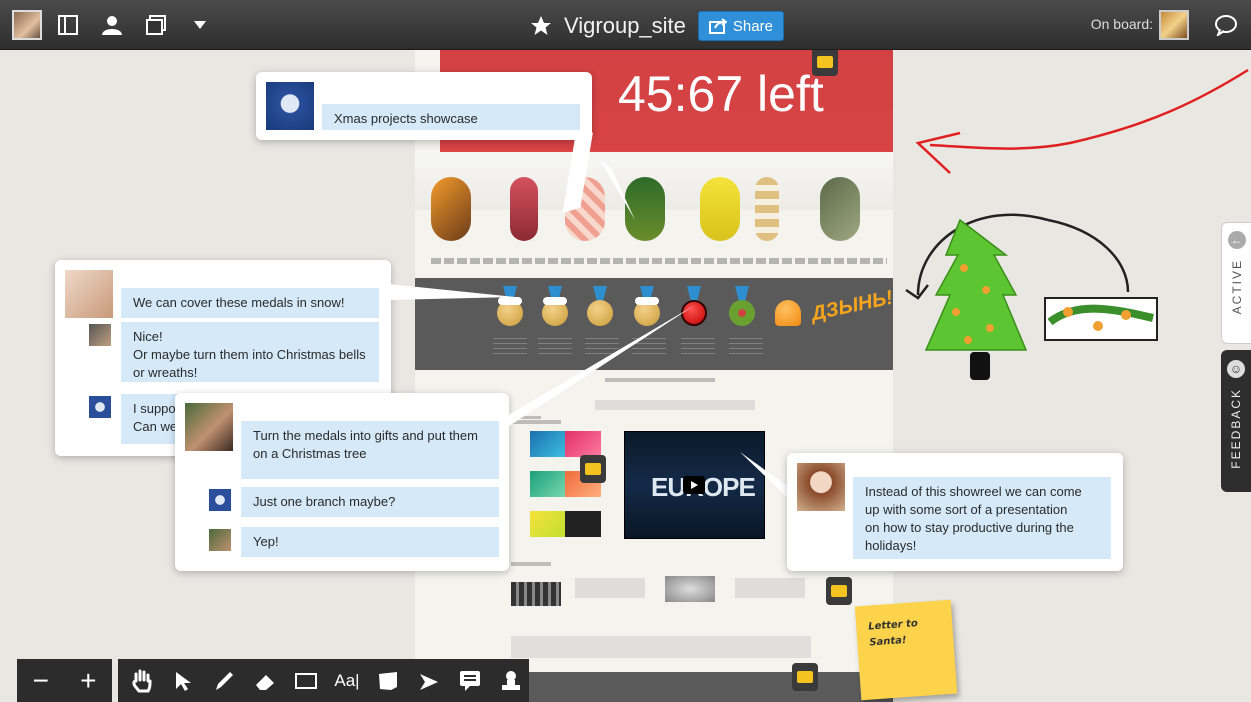 The image size is (1251, 702). Describe the element at coordinates (68, 25) in the screenshot. I see `panels-icon` at that location.